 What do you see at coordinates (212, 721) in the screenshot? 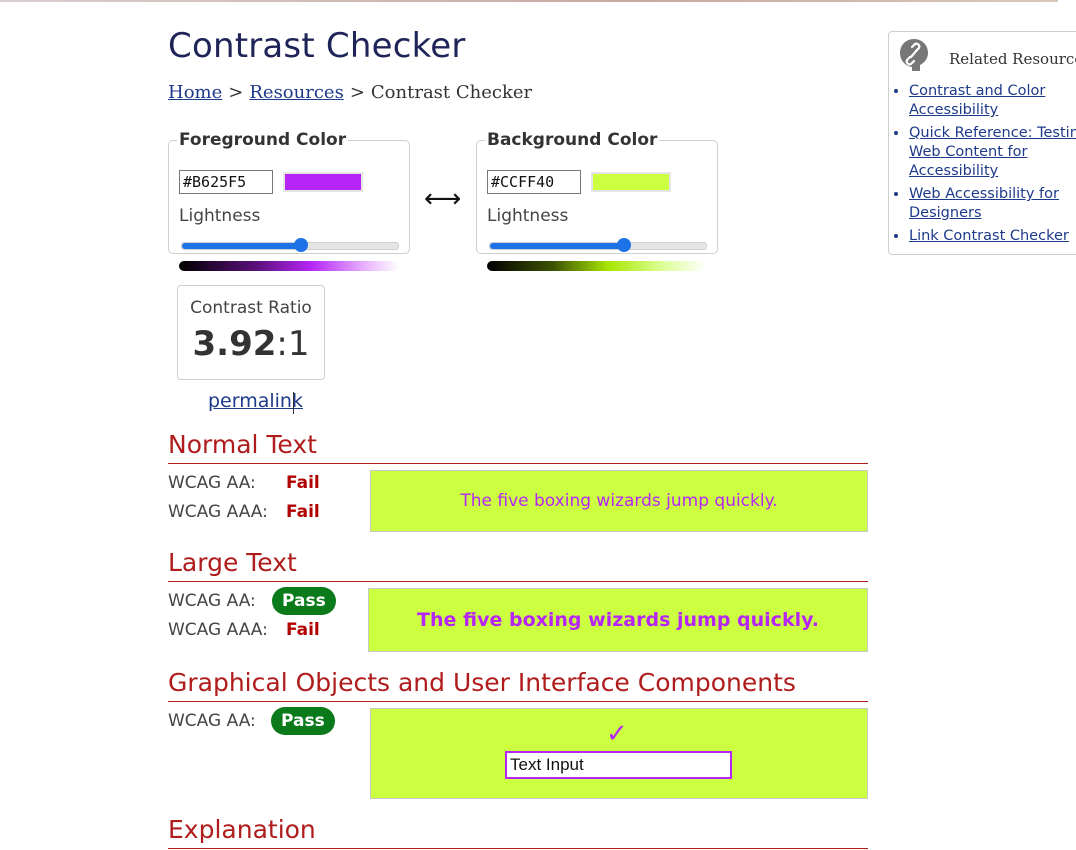
I see `graphical-aa-label: WCAG AA:` at bounding box center [212, 721].